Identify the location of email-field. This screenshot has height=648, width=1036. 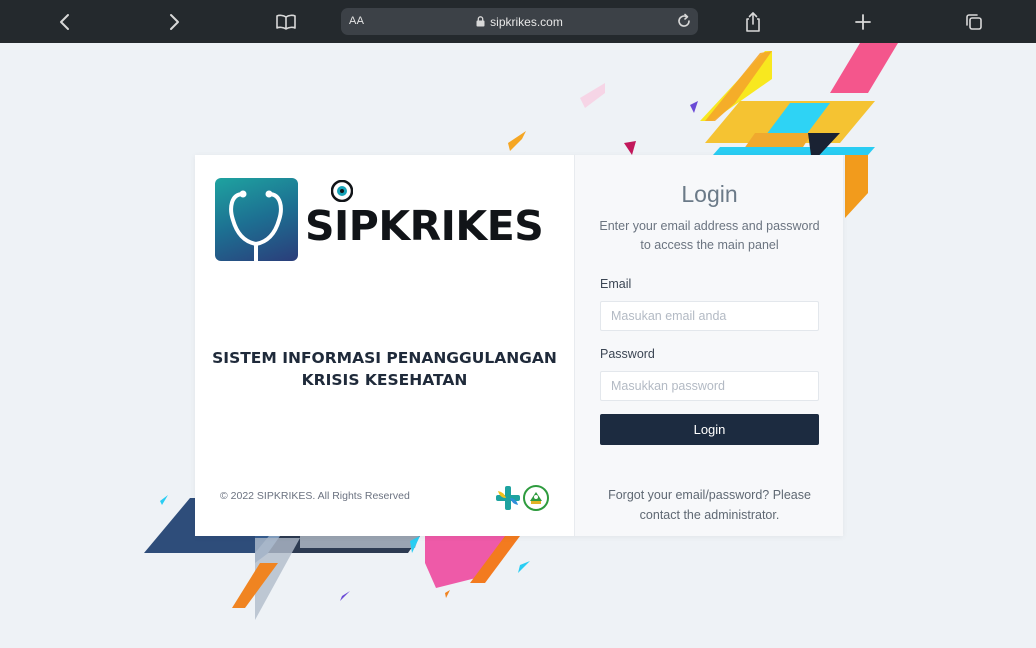
(709, 316).